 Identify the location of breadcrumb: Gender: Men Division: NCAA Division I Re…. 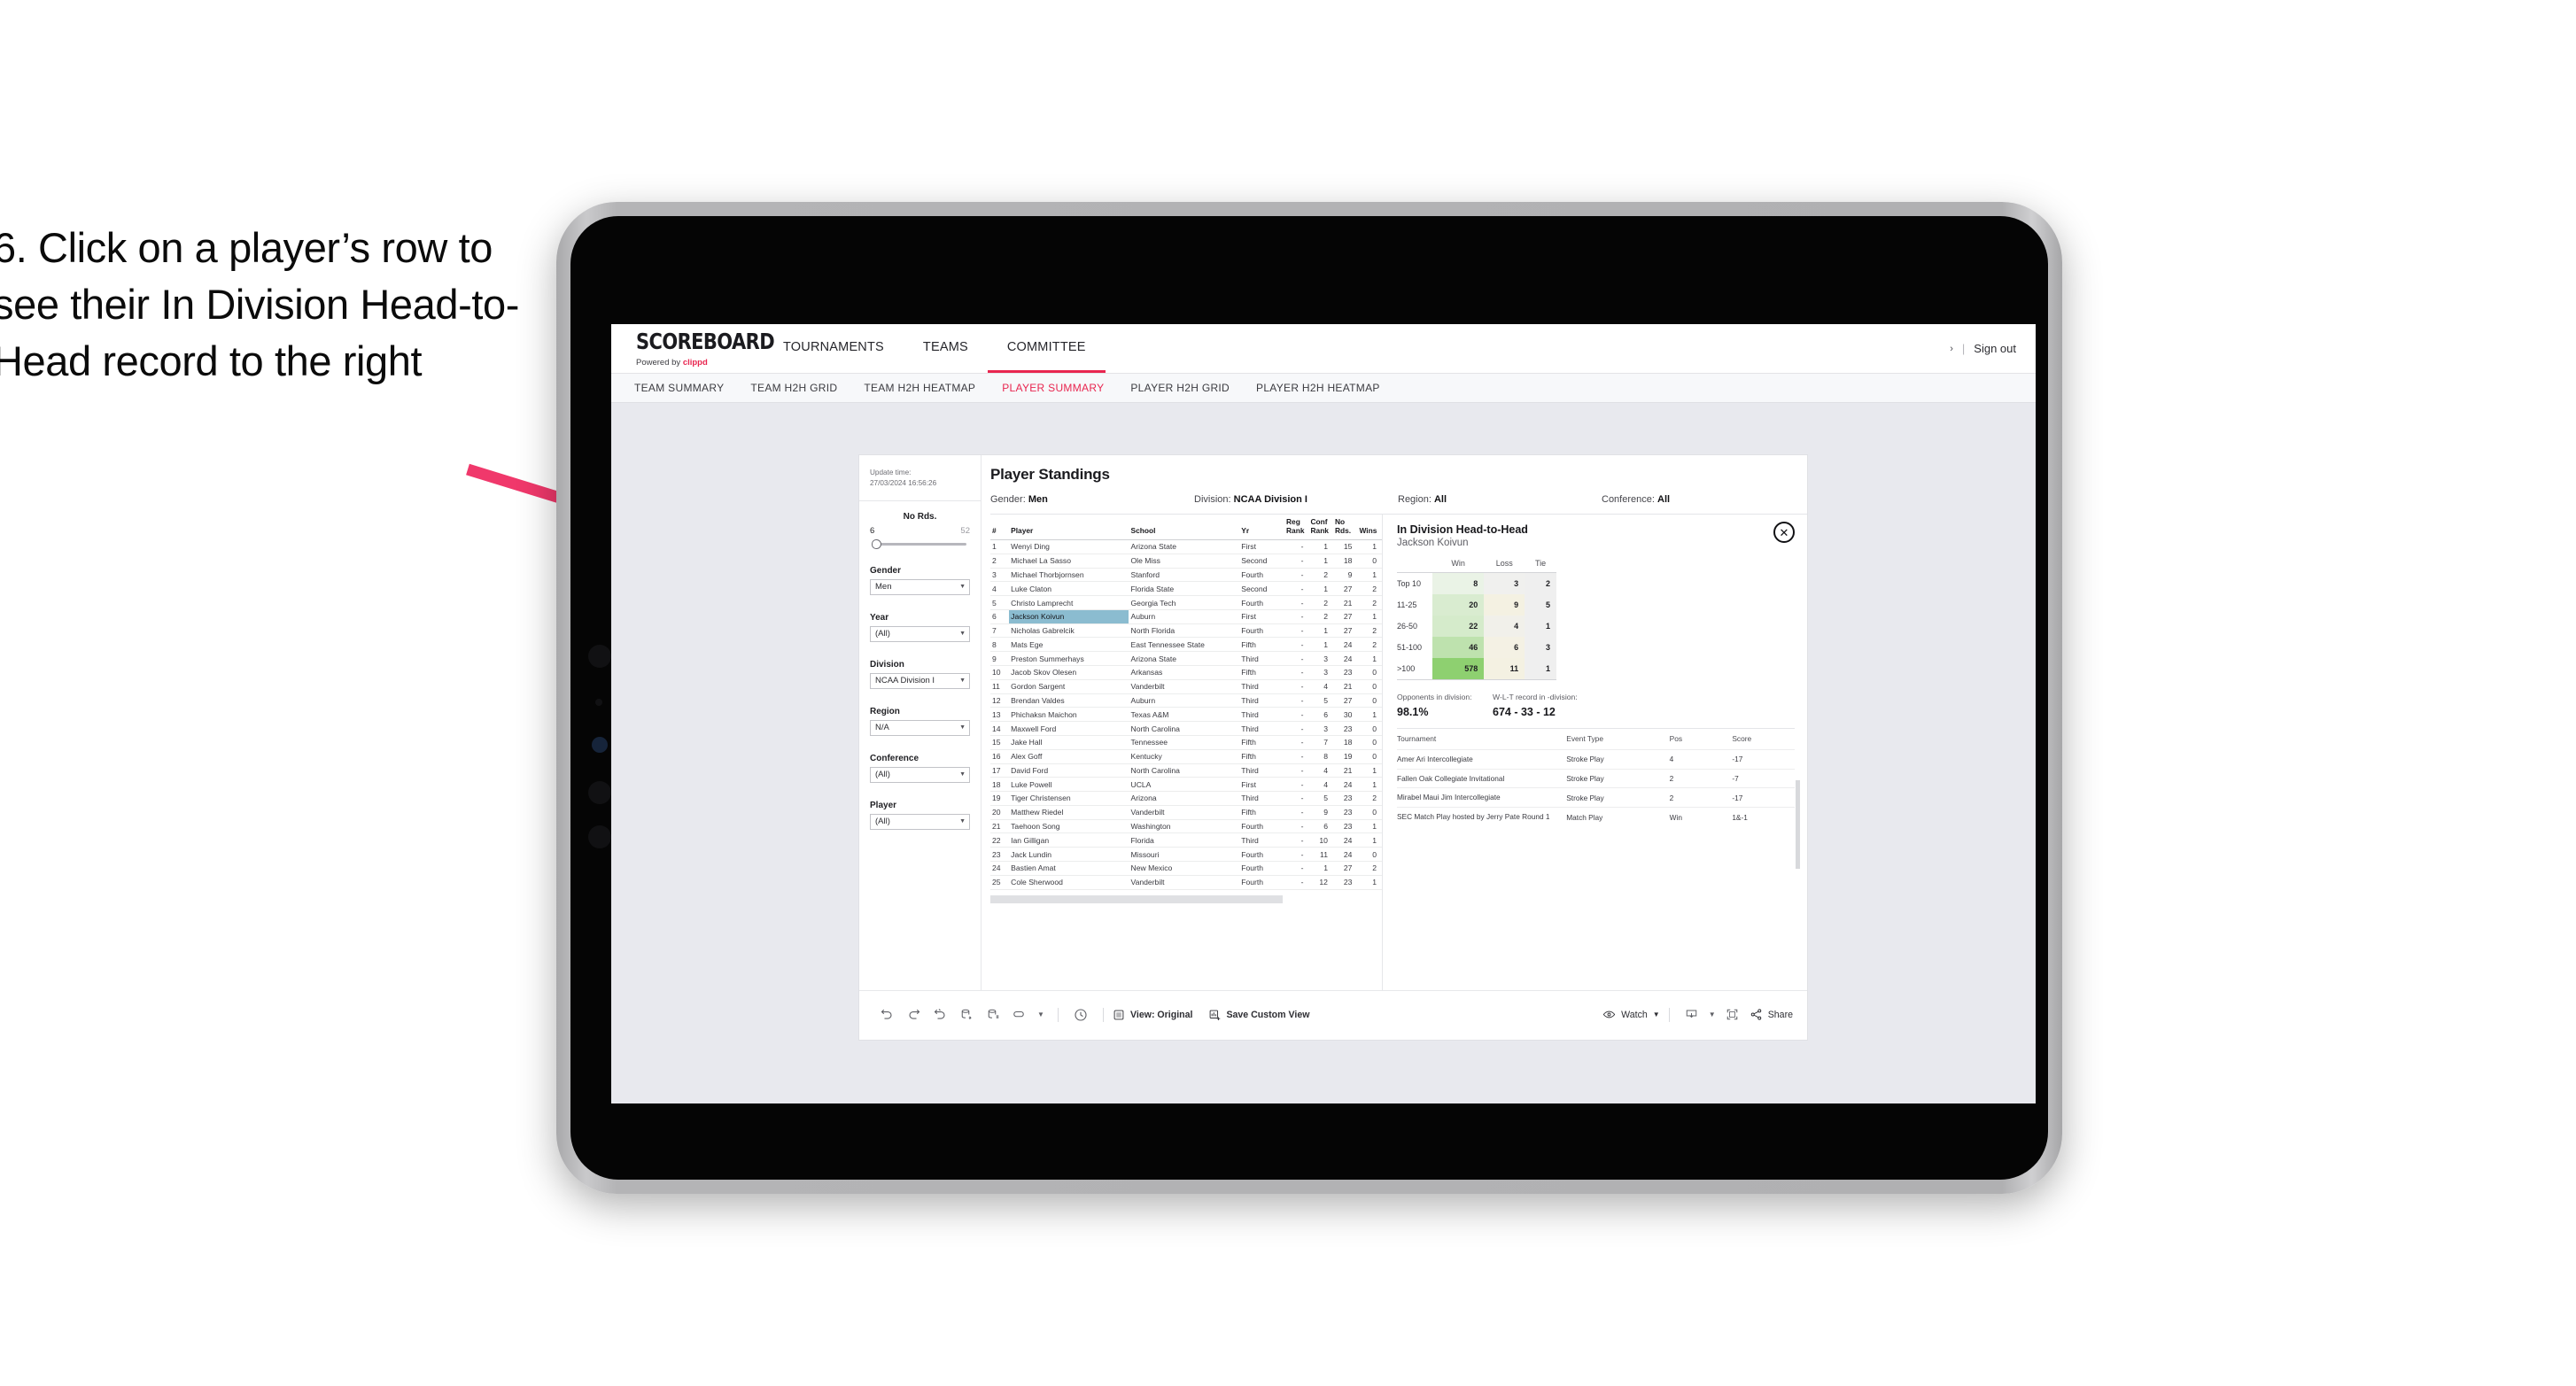
(1398, 499).